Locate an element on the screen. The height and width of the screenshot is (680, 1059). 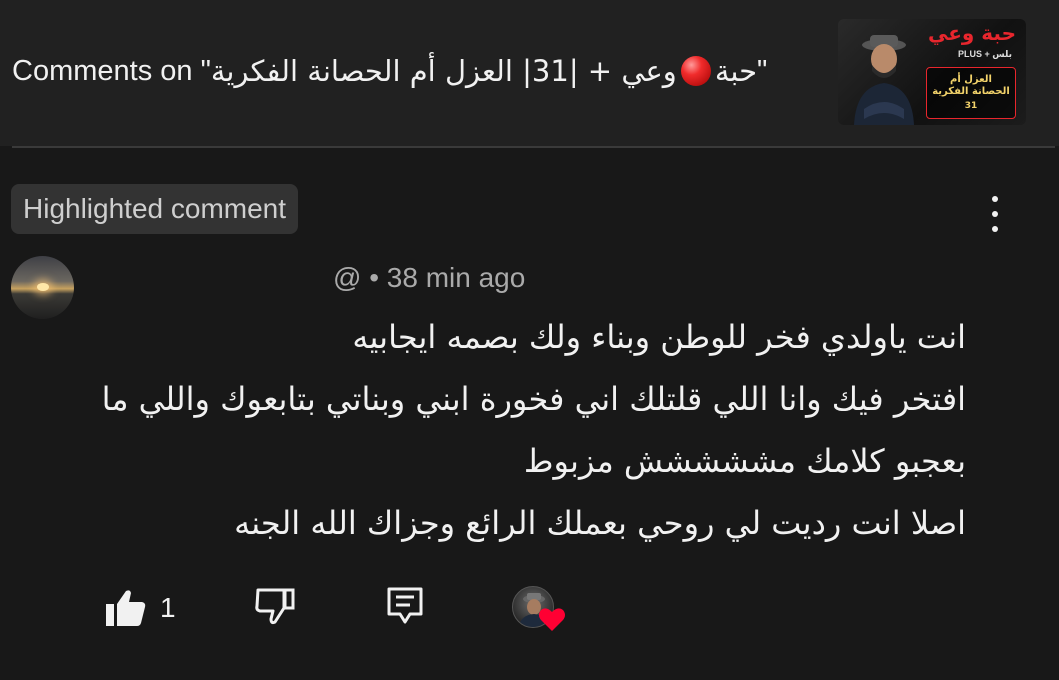
reply-icon is located at coordinates (405, 606).